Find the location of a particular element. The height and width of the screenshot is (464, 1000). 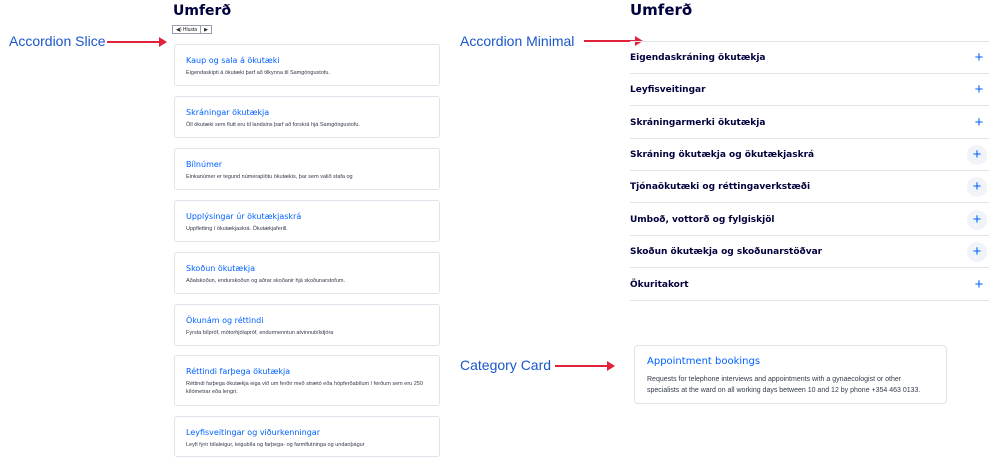

slice-card-title: Leyfisveitingar og viðurkenningar is located at coordinates (307, 432).